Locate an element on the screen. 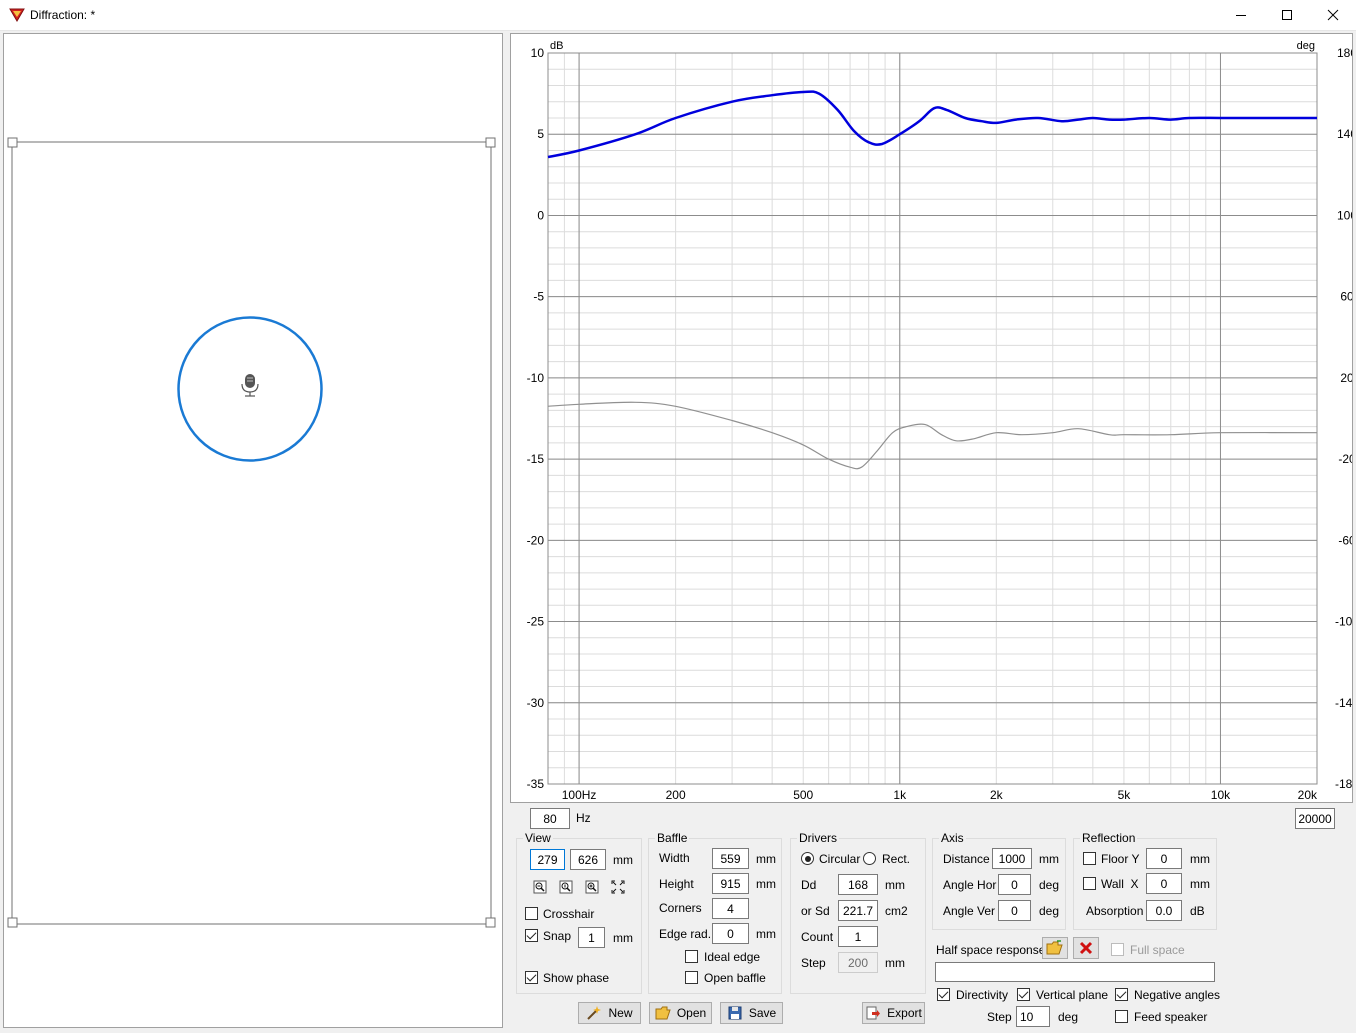  angle-hor-unit: deg is located at coordinates (1049, 885).